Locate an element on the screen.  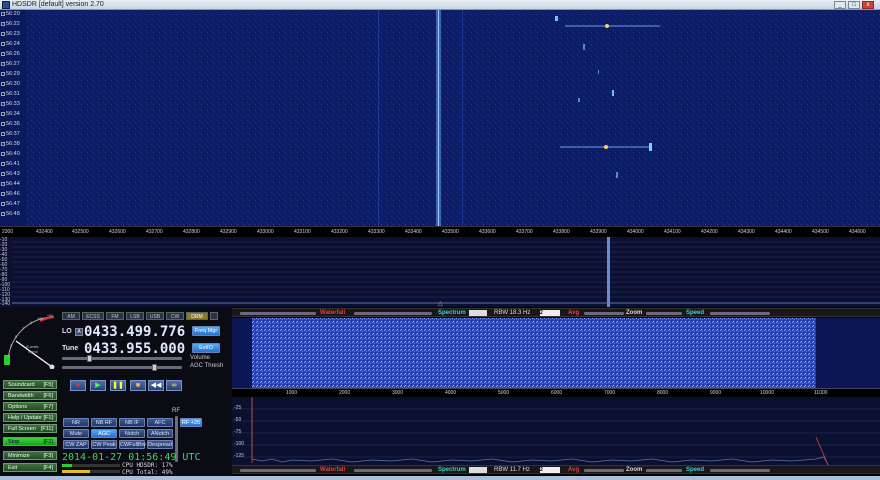
mode-extra-toggle is located at coordinates (214, 316).